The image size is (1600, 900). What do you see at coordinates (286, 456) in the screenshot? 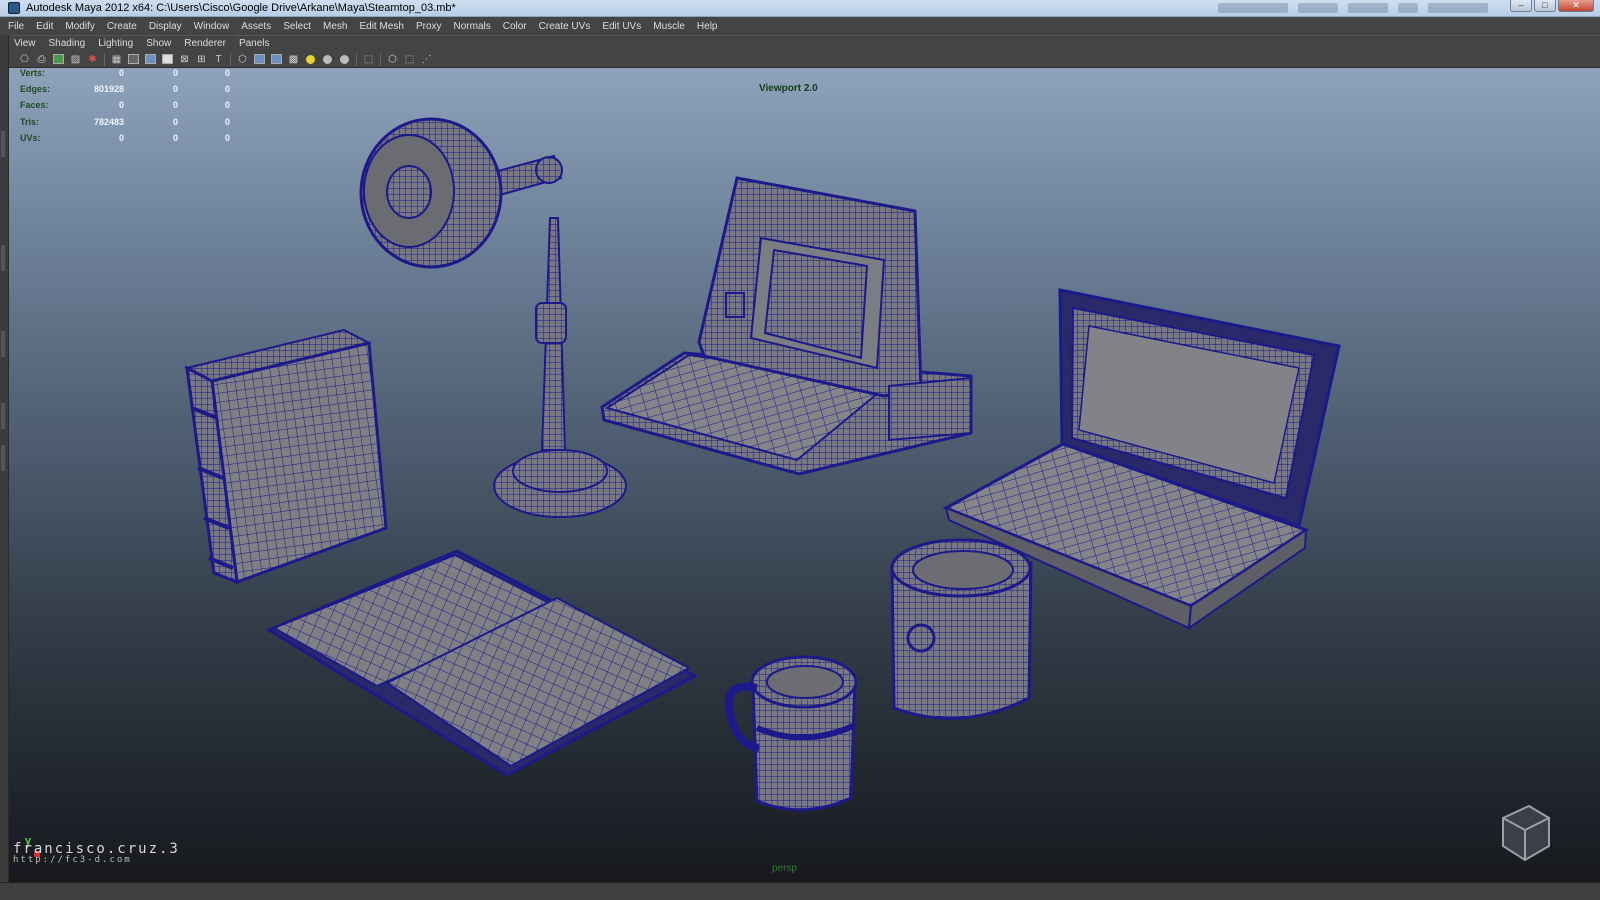
I see `closed-book` at bounding box center [286, 456].